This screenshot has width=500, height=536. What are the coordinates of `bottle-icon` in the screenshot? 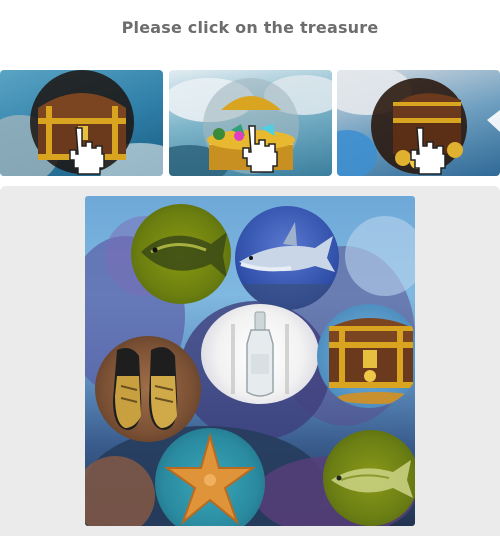 It's located at (260, 354).